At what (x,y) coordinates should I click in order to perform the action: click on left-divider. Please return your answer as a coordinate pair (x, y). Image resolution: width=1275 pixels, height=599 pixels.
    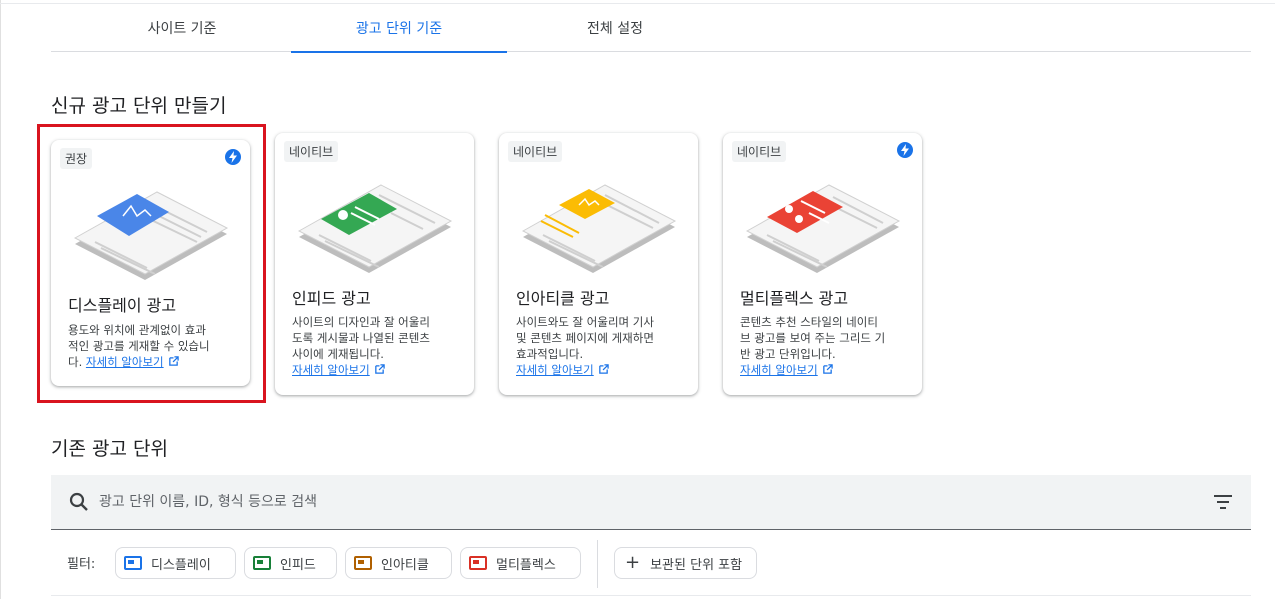
    Looking at the image, I should click on (0, 299).